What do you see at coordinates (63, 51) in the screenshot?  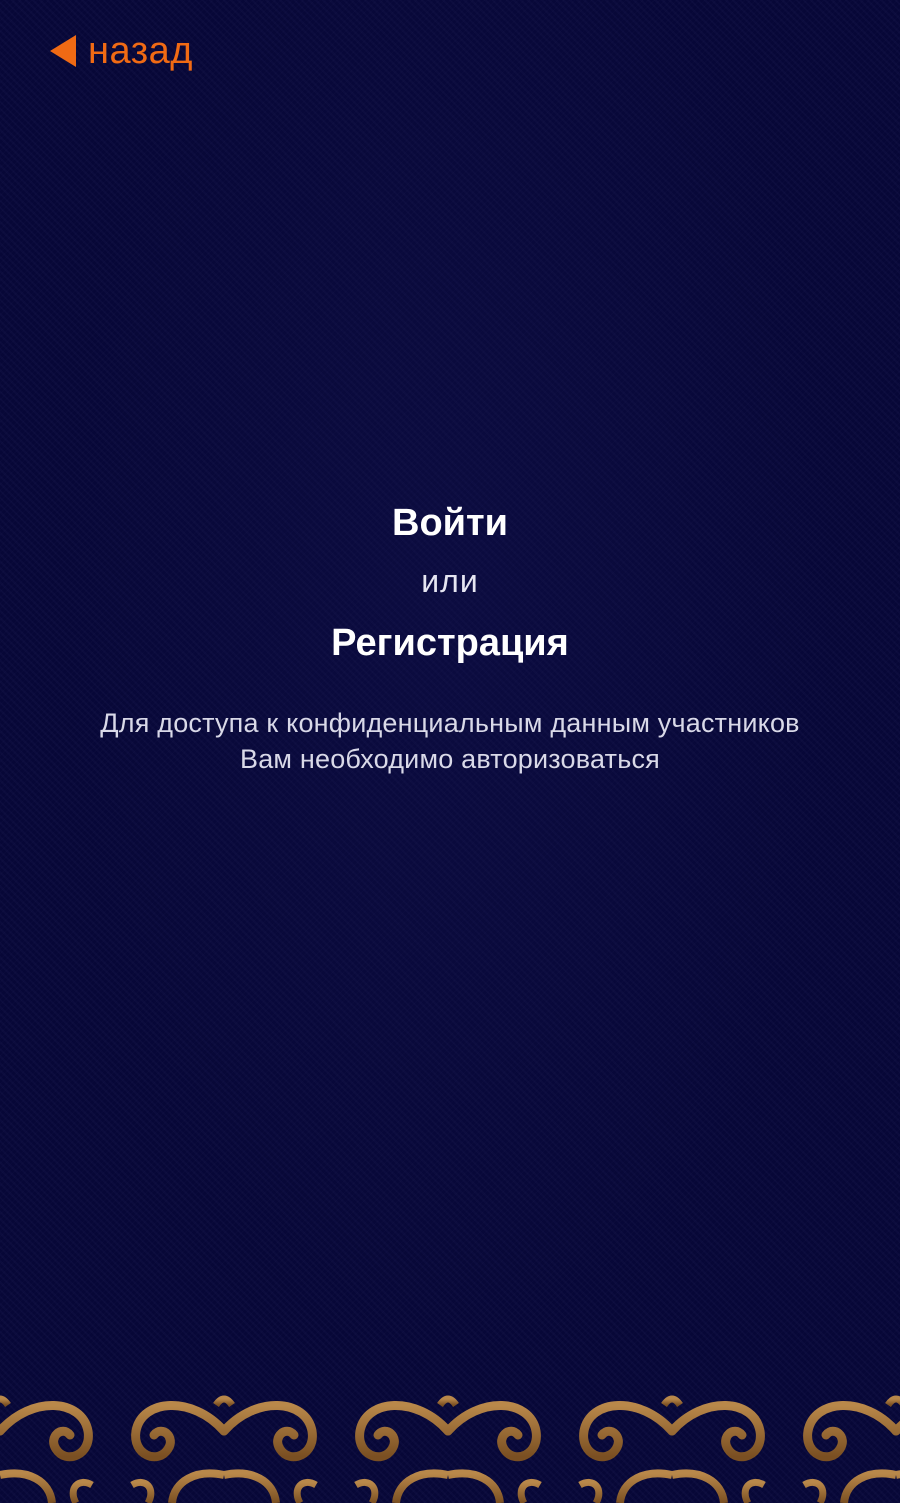 I see `triangle-left-icon` at bounding box center [63, 51].